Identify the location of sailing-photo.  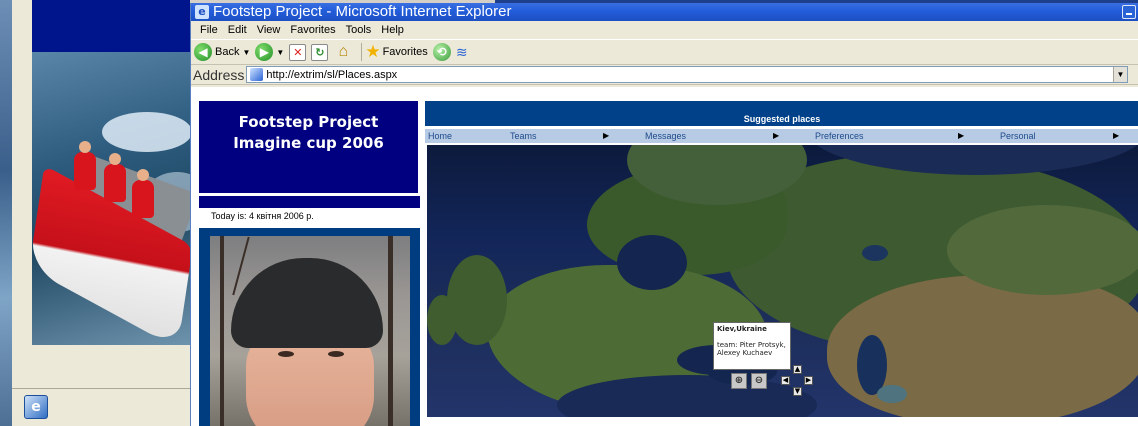
(111, 198).